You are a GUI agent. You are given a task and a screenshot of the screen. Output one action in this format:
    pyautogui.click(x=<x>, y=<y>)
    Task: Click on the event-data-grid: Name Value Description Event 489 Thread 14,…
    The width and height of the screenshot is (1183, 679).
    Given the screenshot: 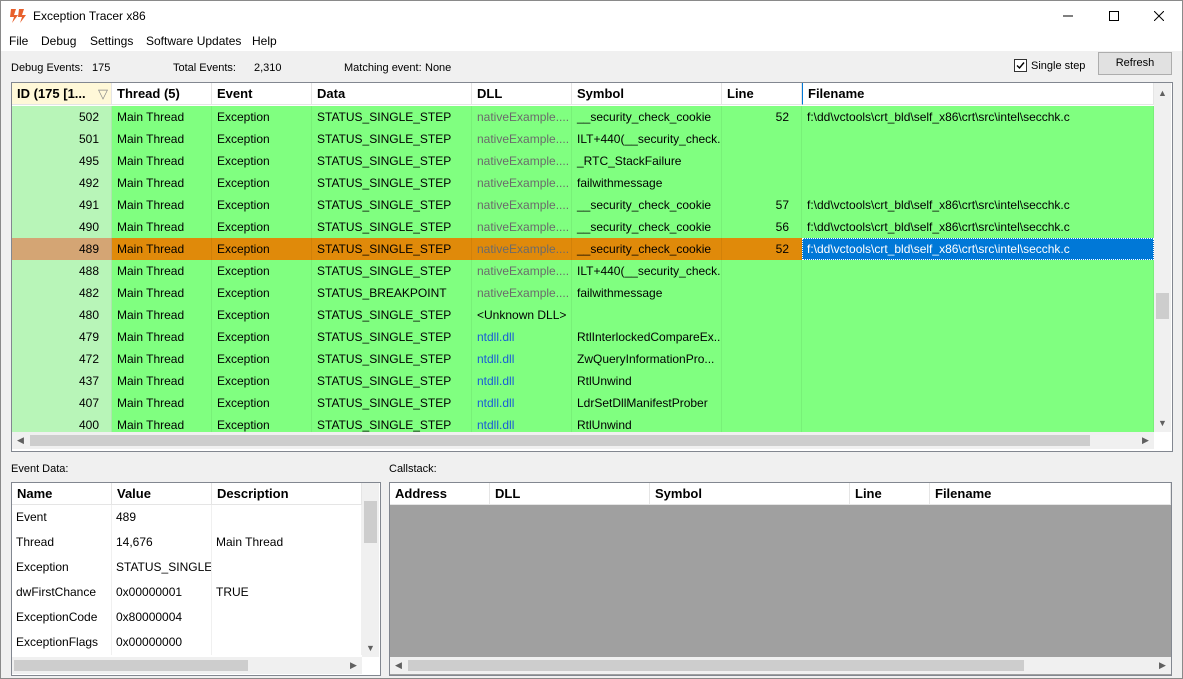 What is the action you would take?
    pyautogui.click(x=196, y=579)
    